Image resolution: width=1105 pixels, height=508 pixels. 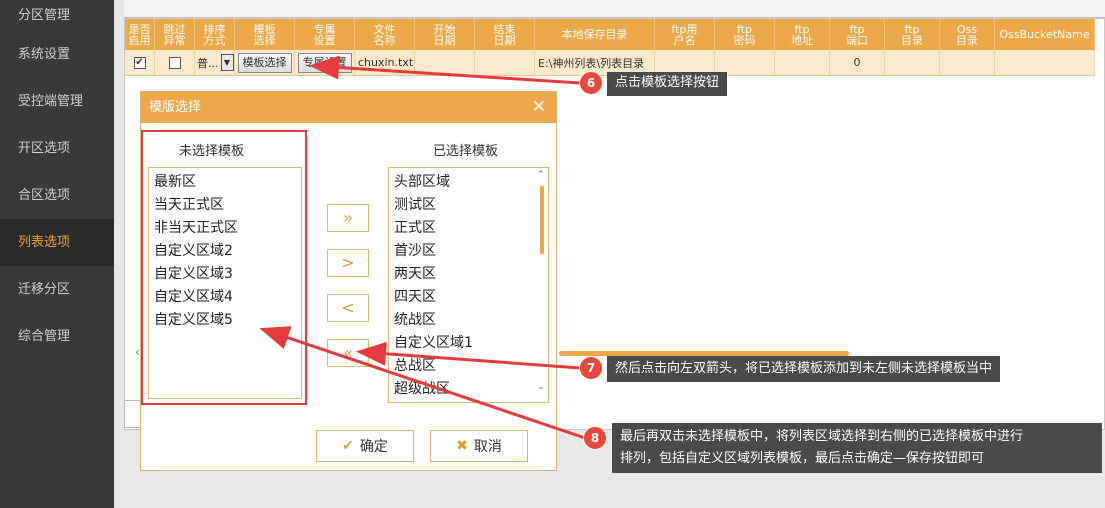 What do you see at coordinates (57, 242) in the screenshot?
I see `sidebar-item-list: 列表选项` at bounding box center [57, 242].